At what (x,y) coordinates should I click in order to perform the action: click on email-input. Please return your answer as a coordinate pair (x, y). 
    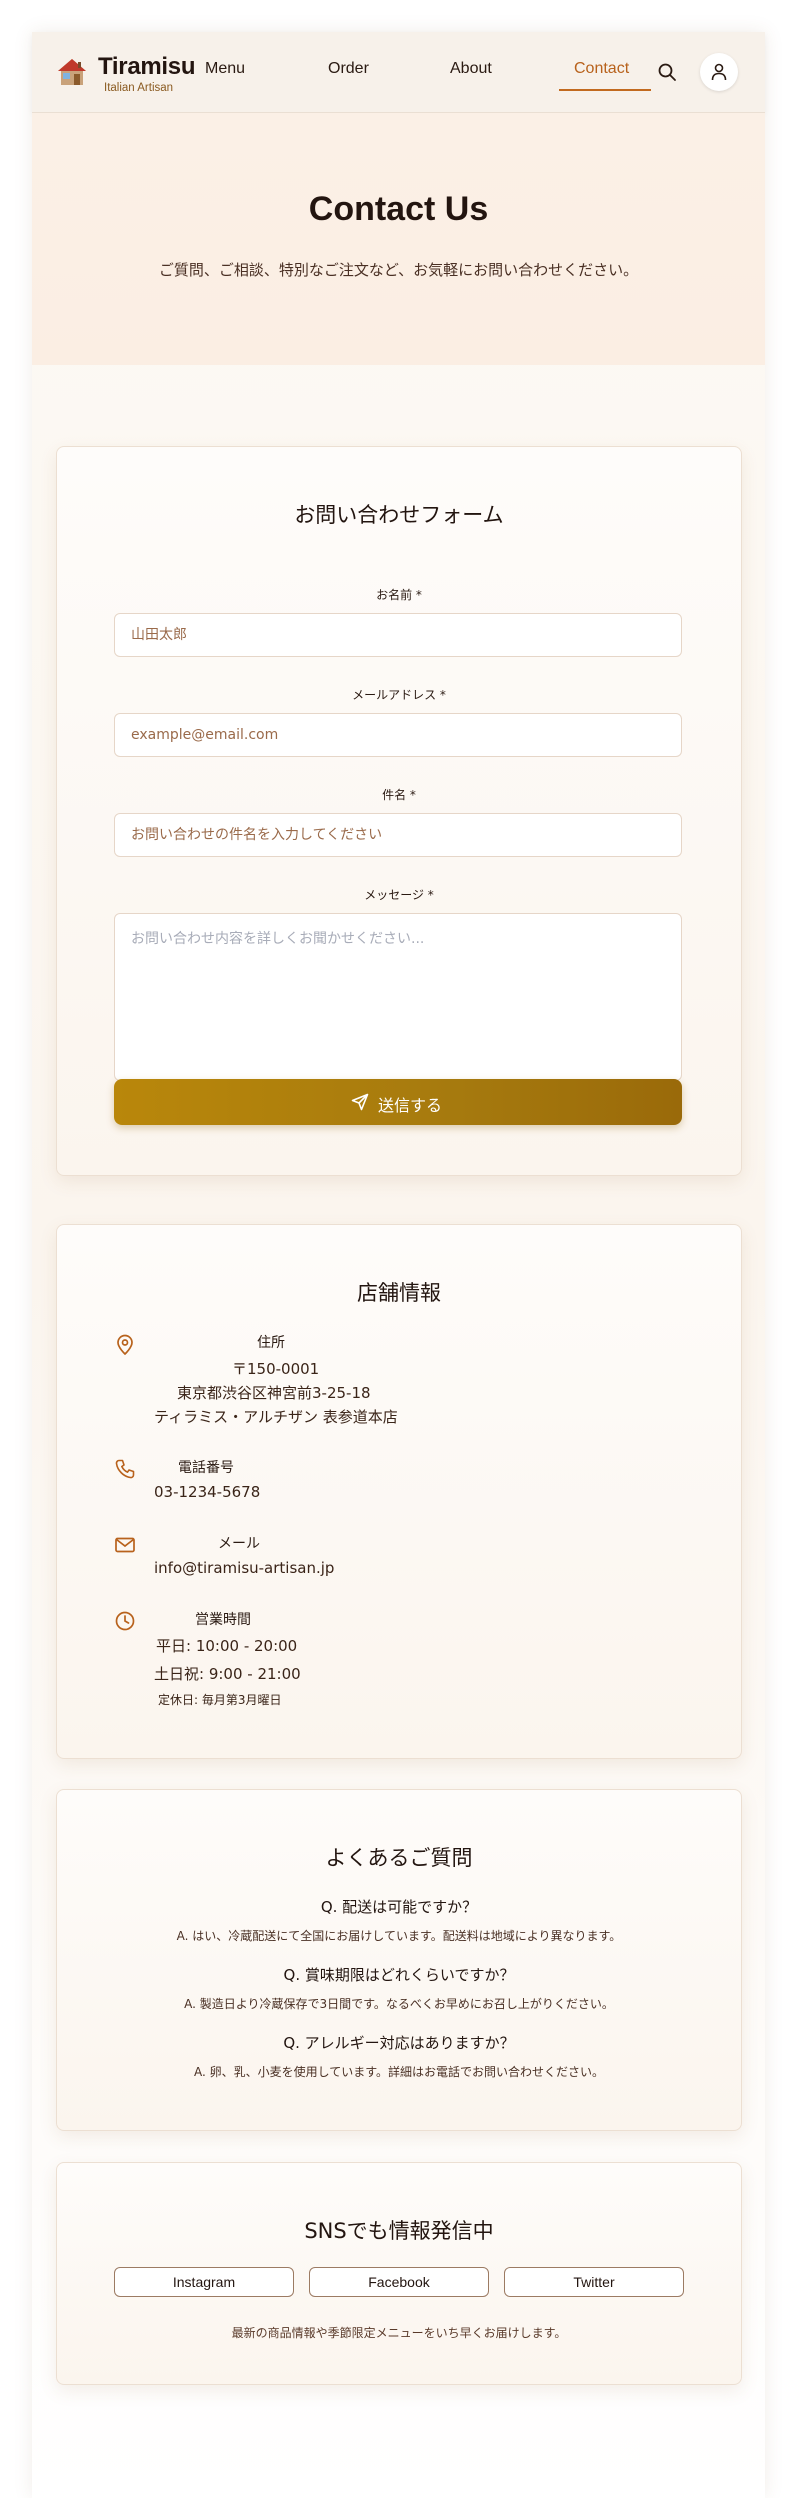
    Looking at the image, I should click on (398, 735).